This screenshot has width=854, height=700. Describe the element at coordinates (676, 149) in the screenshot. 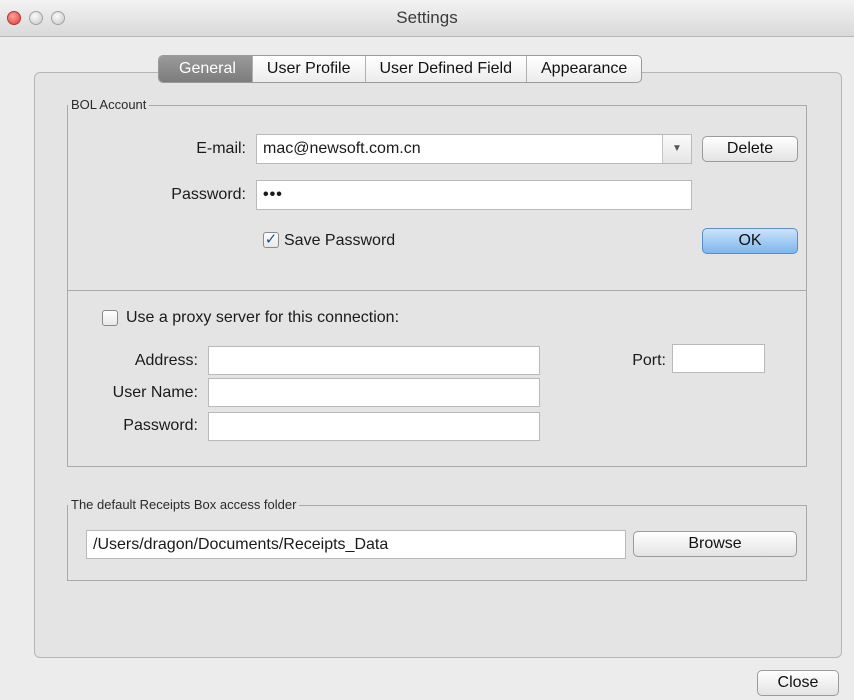

I see `chevron-down-icon: ▼` at that location.